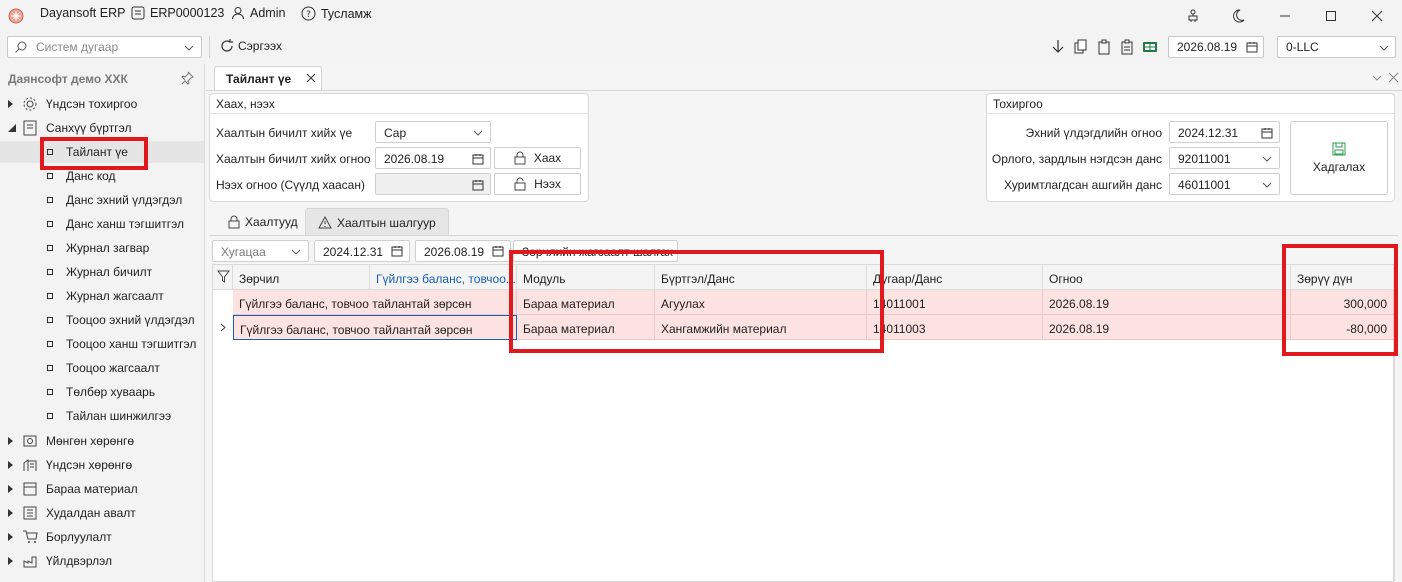  Describe the element at coordinates (377, 222) in the screenshot. I see `tab-closing-criteria: Хаалтын шалгуур` at that location.